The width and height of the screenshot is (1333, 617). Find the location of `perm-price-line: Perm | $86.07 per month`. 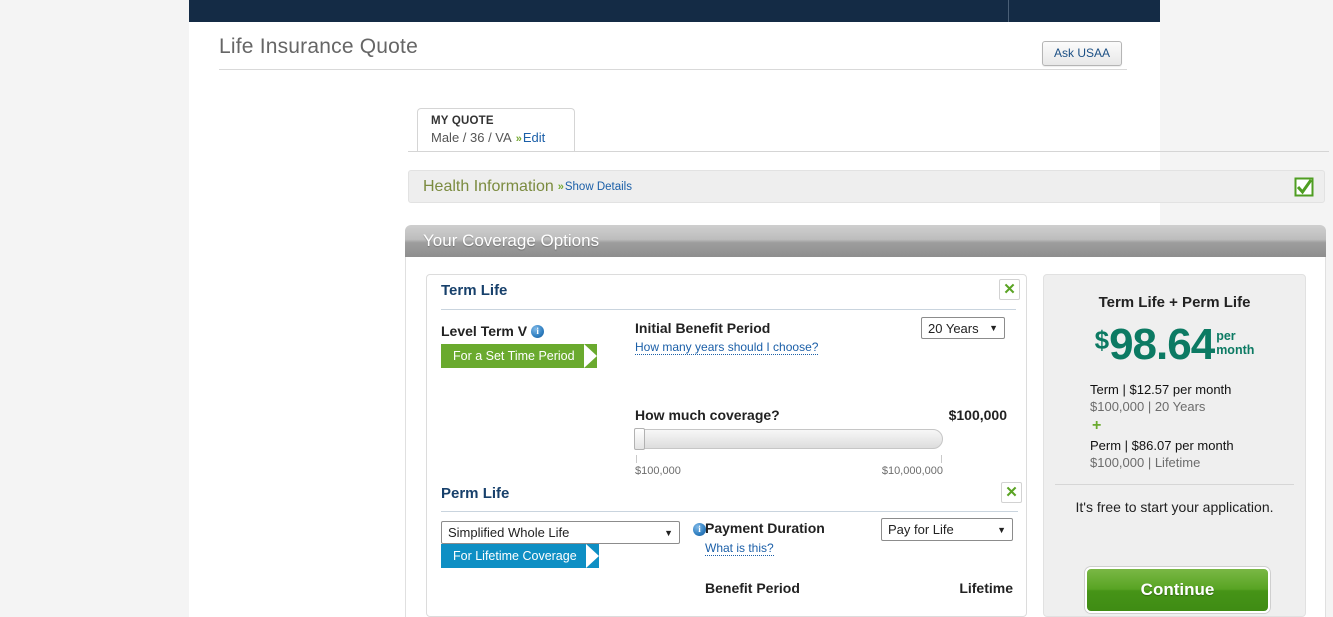

perm-price-line: Perm | $86.07 per month is located at coordinates (1162, 445).